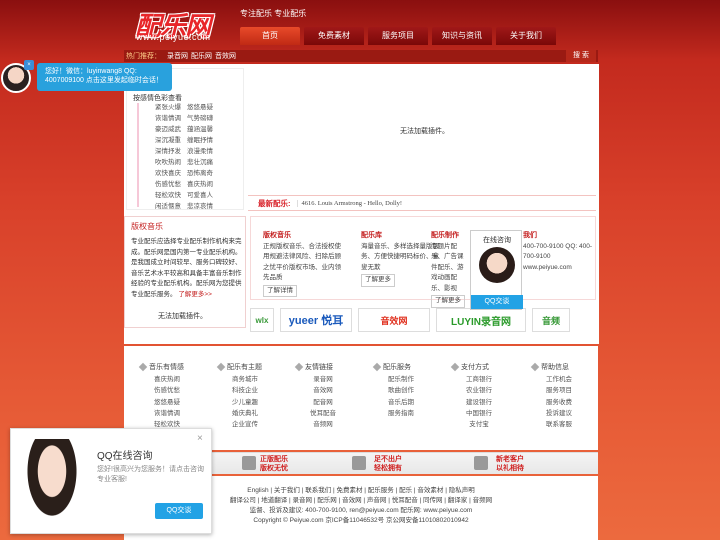  What do you see at coordinates (203, 140) in the screenshot?
I see `emotion-link: 缠眠抒情` at bounding box center [203, 140].